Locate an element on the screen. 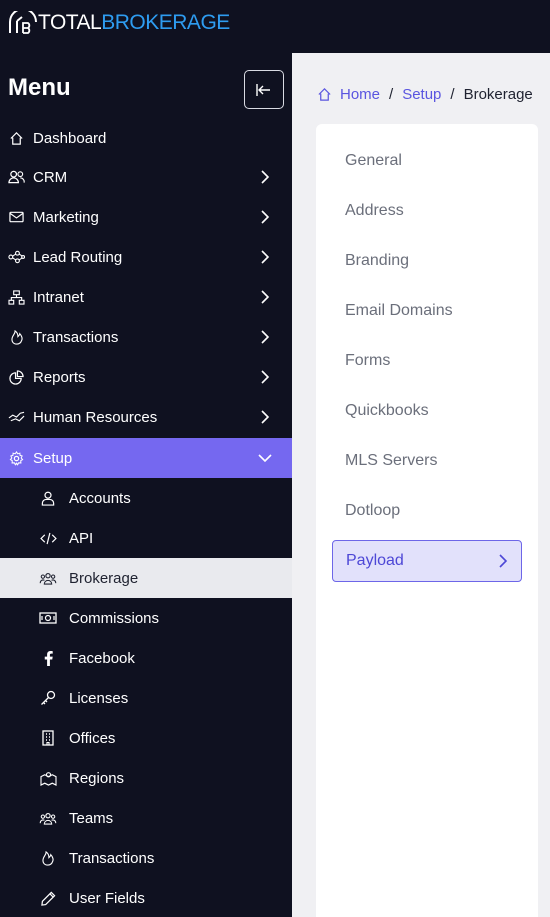 The height and width of the screenshot is (917, 550). sidebar-subitem-facebook: Facebook is located at coordinates (146, 658).